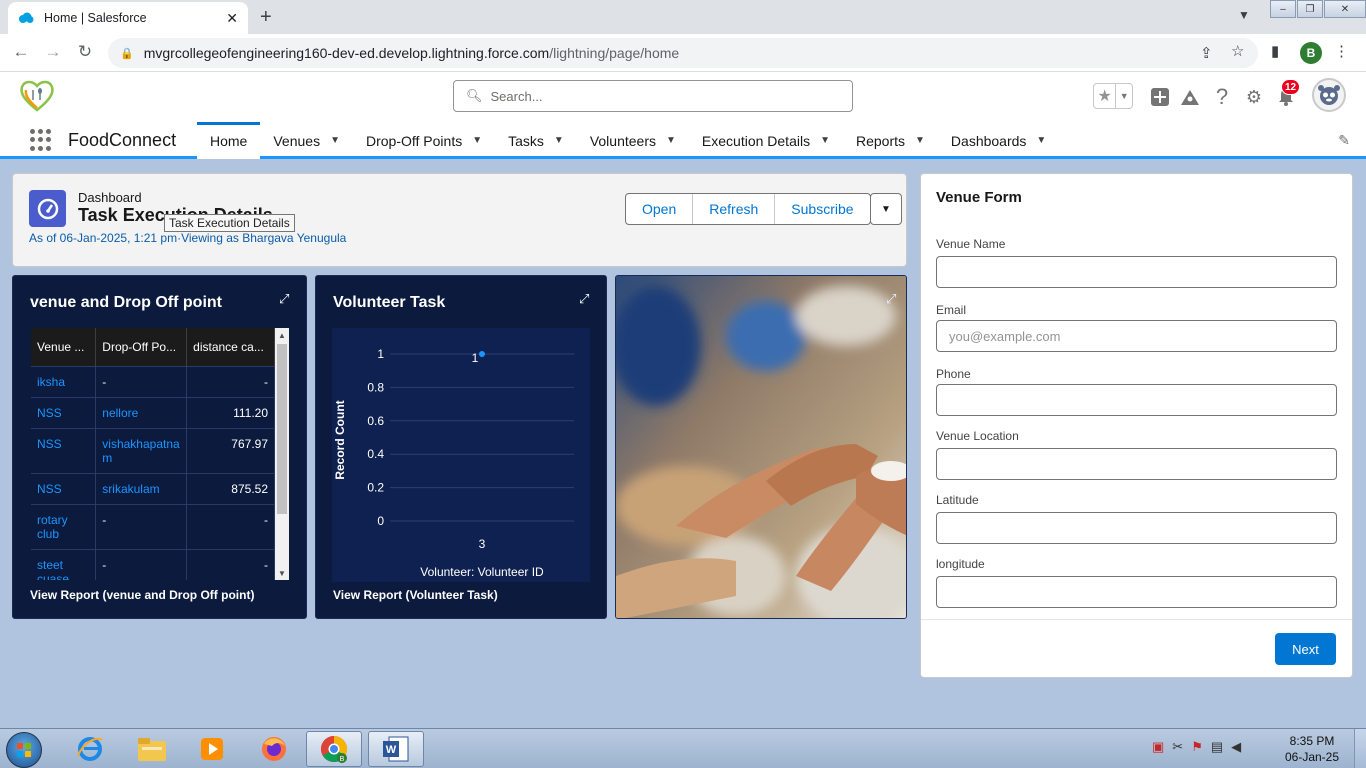 This screenshot has width=1366, height=768. Describe the element at coordinates (1136, 592) in the screenshot. I see `longitude-input` at that location.